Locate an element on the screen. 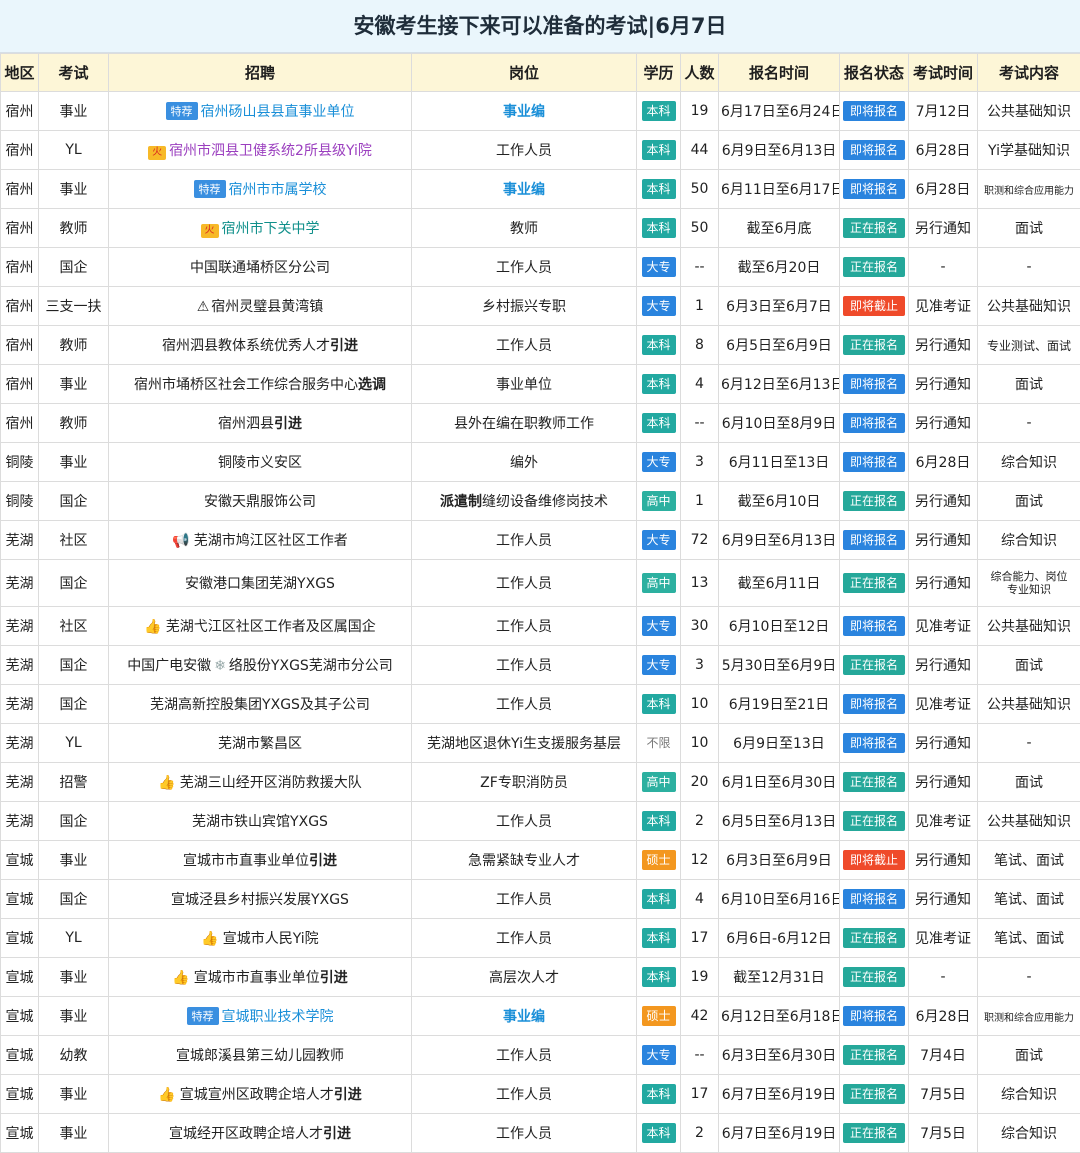  recruit-cell: 火宿州市下关中学 is located at coordinates (260, 228).